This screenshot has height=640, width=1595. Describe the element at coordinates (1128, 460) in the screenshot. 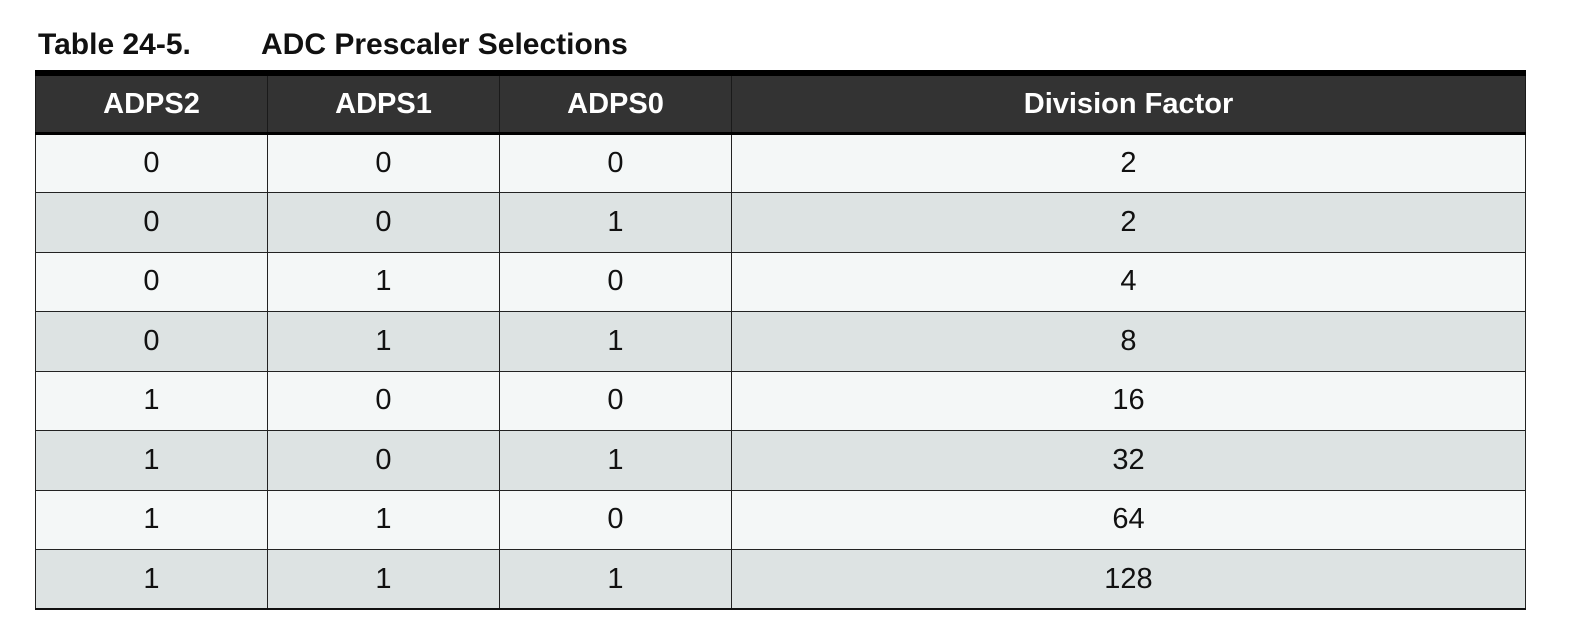

I see `cell-division-factor: 32` at that location.